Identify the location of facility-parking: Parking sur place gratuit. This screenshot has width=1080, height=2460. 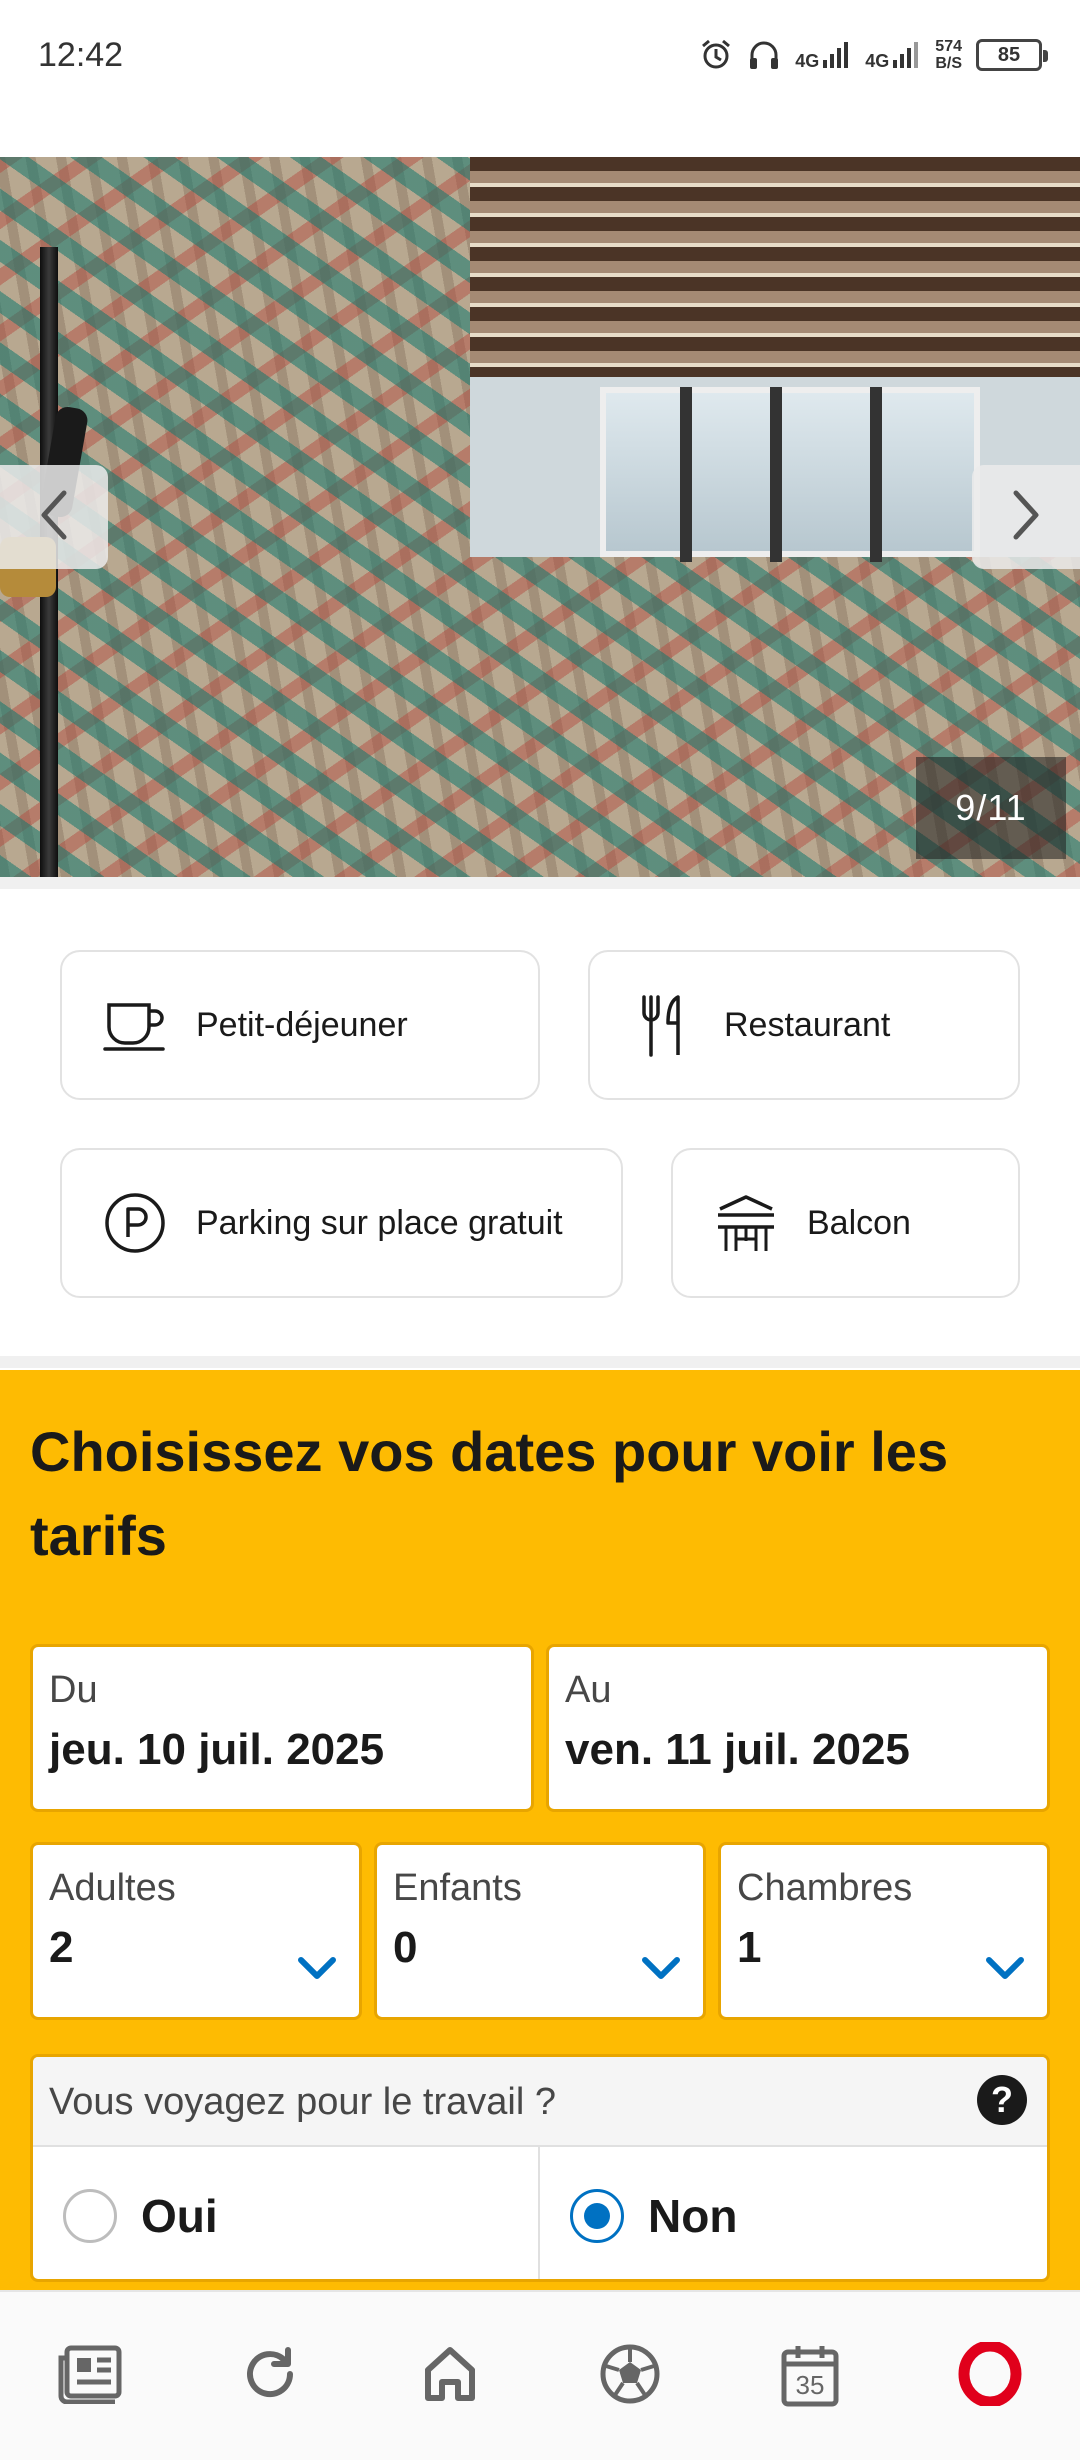
(341, 1223).